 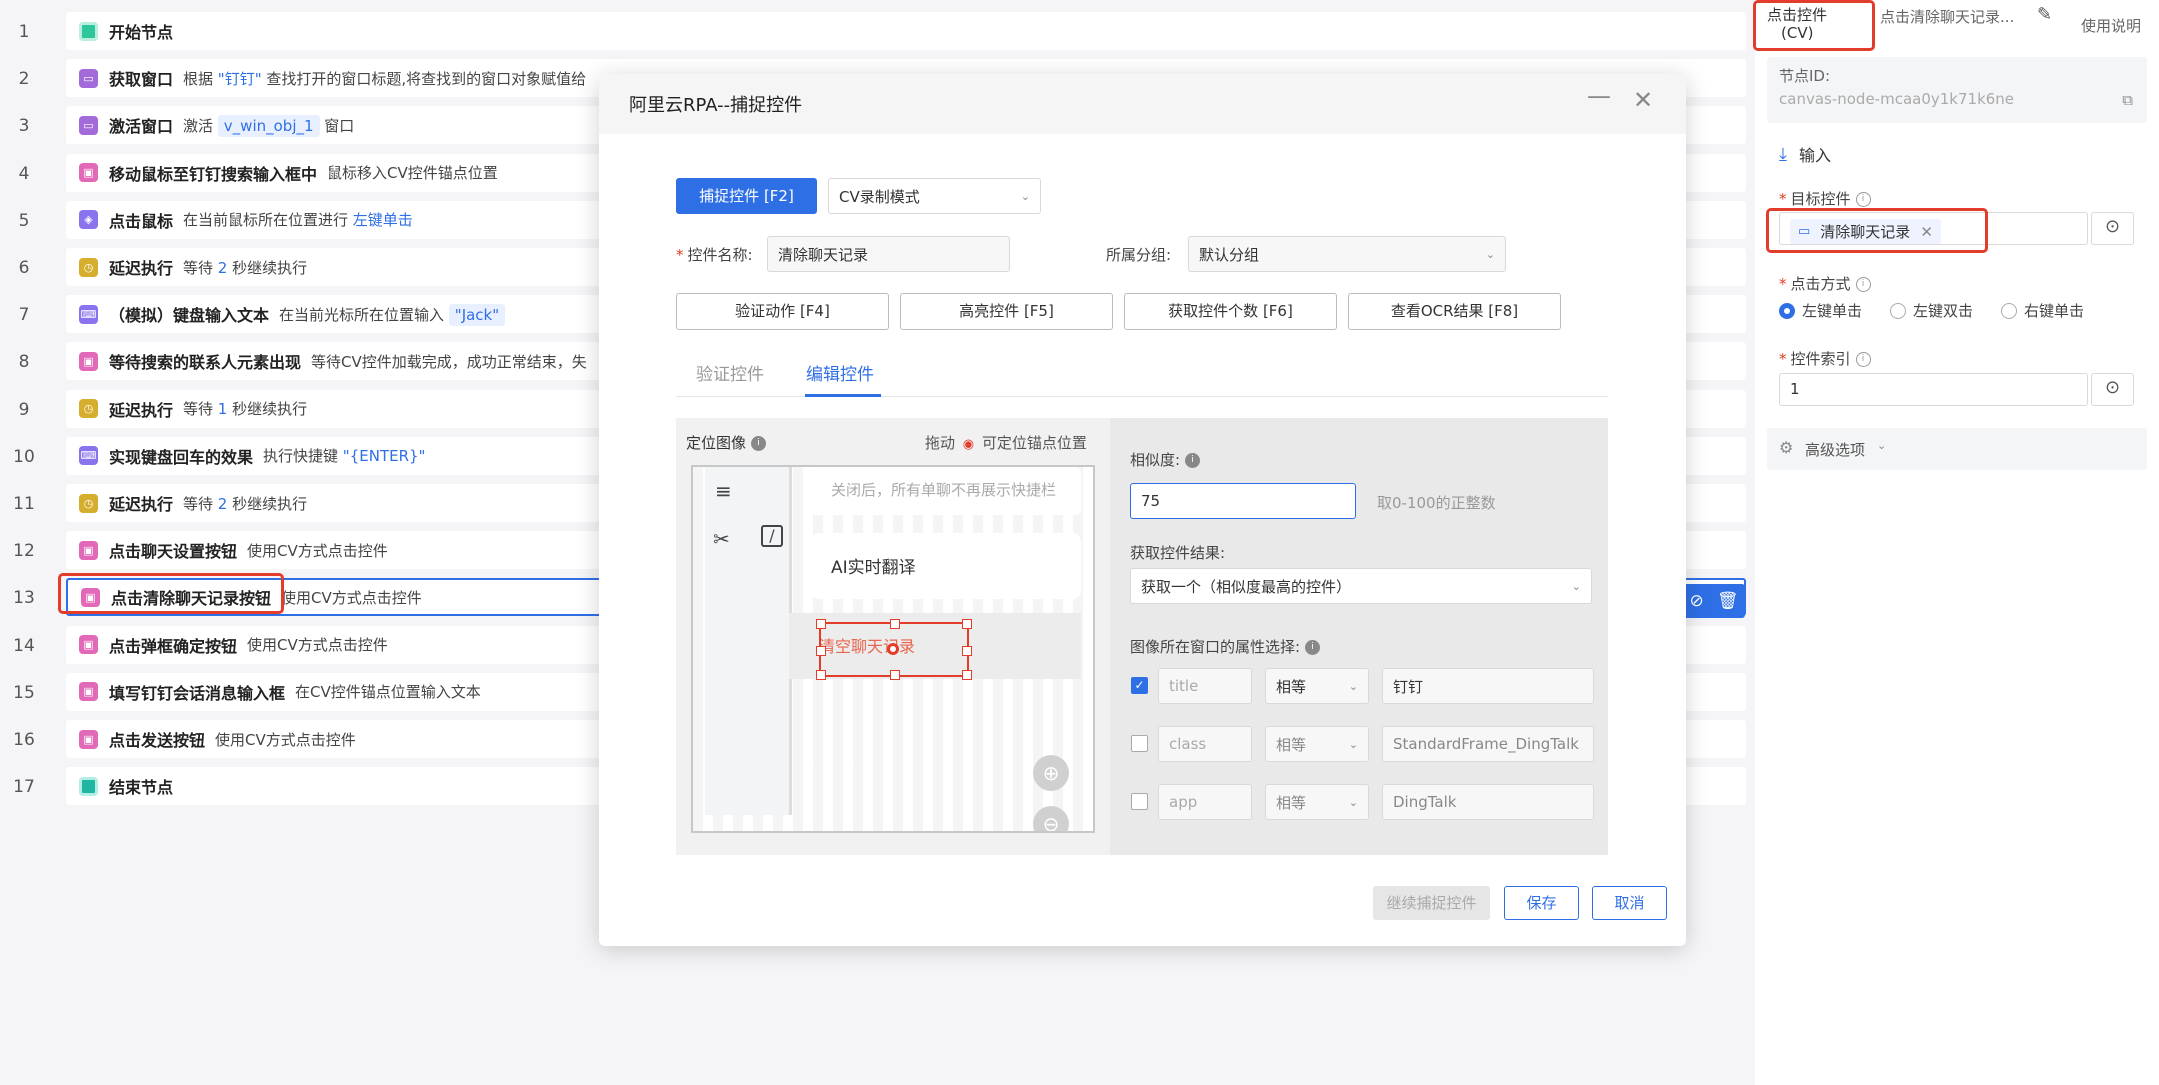 What do you see at coordinates (141, 504) in the screenshot?
I see `step-title: 延迟执行` at bounding box center [141, 504].